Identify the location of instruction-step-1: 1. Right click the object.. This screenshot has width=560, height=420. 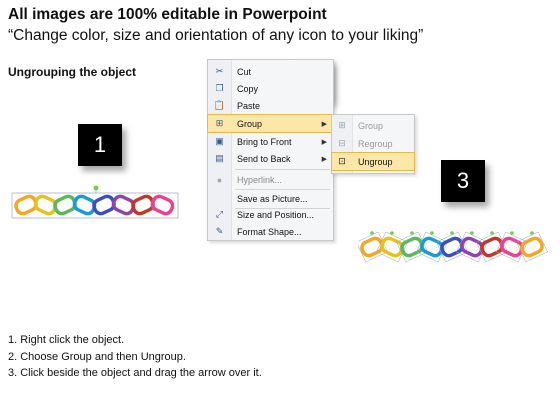
(66, 340).